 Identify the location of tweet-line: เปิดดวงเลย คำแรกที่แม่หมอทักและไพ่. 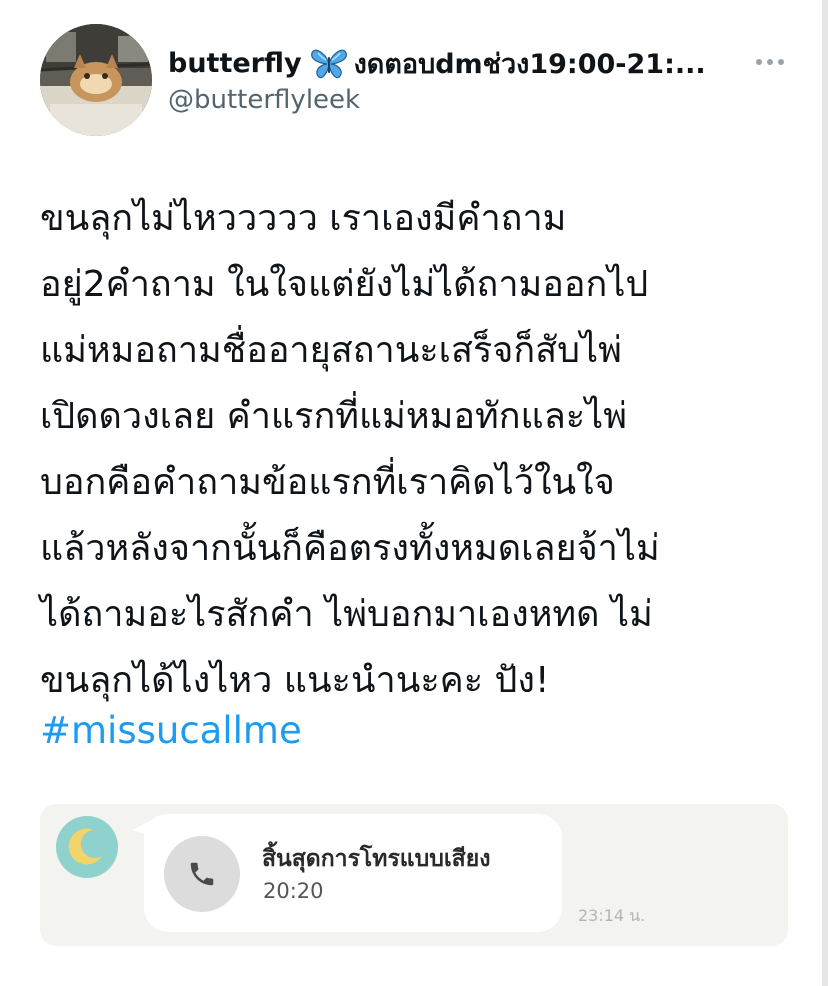
(333, 416).